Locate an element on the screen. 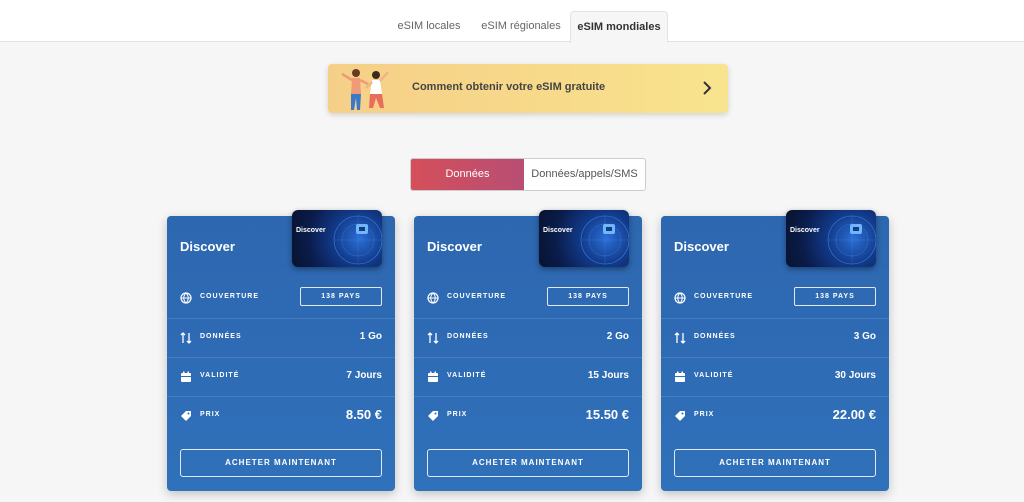  banner-text: Comment obtenir votre eSIM gratuite is located at coordinates (509, 87).